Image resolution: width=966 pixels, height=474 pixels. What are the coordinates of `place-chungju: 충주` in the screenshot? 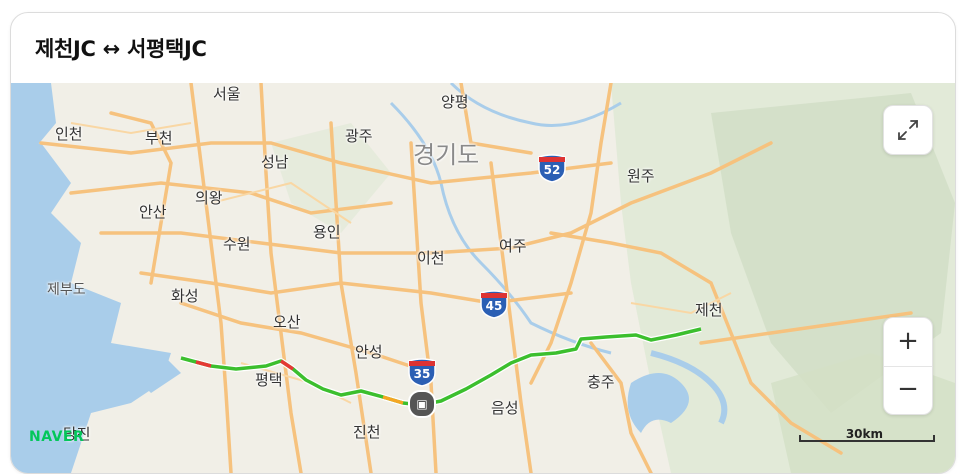 It's located at (601, 382).